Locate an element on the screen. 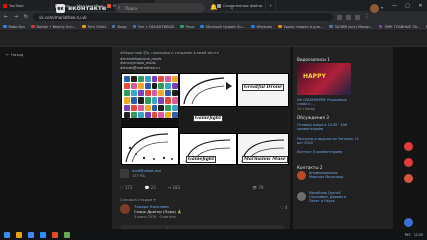 Image resolution: width=427 pixels, height=240 pixels. attached-file: mod@vkbot.exe 157 КБ is located at coordinates (140, 173).